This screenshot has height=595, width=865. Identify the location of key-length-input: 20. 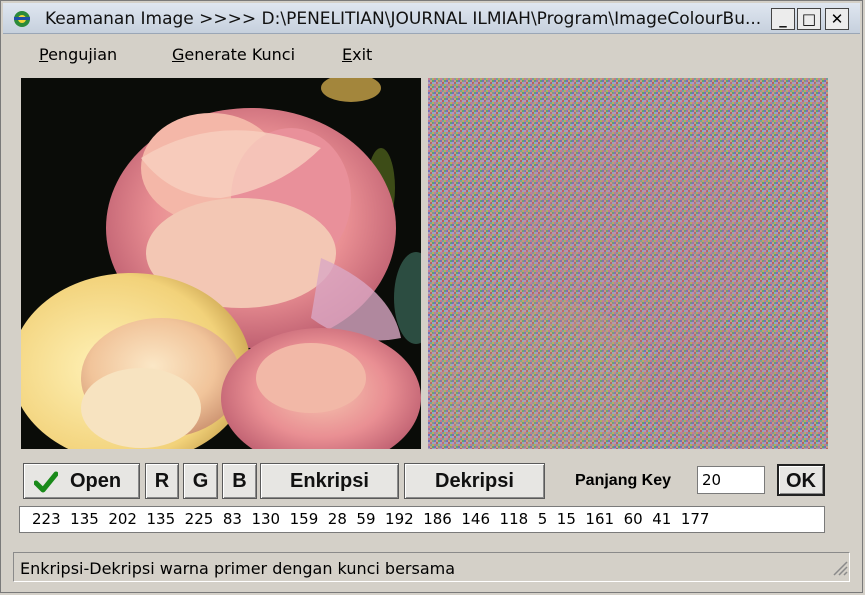
(731, 480).